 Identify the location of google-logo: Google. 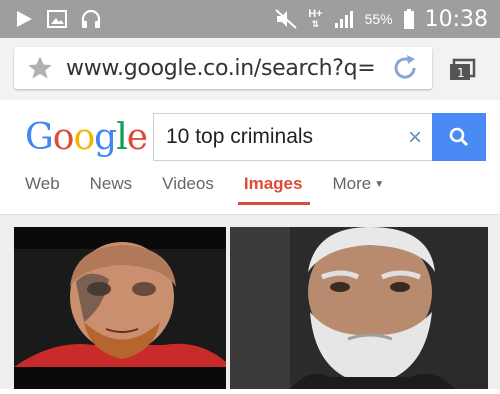
(86, 137).